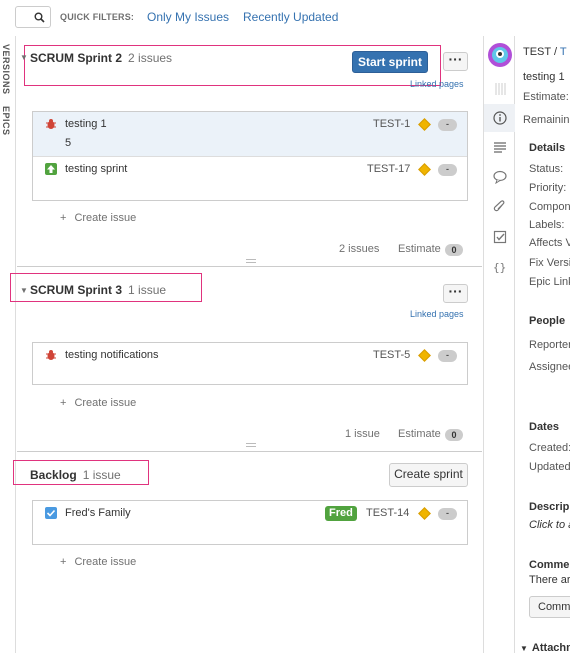 Image resolution: width=570 pixels, height=653 pixels. What do you see at coordinates (454, 250) in the screenshot?
I see `sprint-2-estimate-value: 0` at bounding box center [454, 250].